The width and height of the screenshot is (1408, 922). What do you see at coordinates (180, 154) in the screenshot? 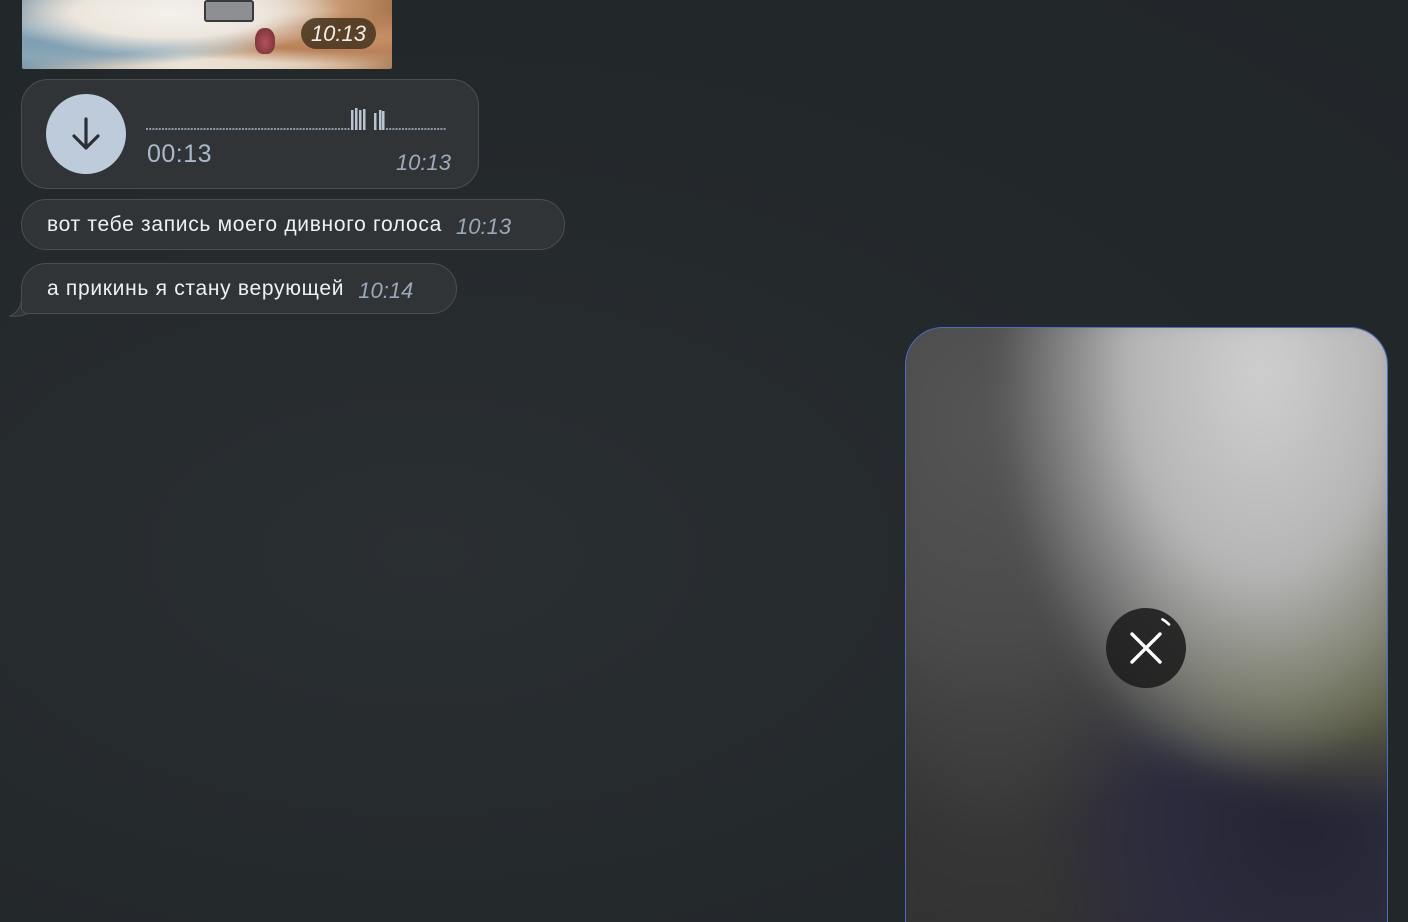
I see `voice-duration: 00:13` at bounding box center [180, 154].